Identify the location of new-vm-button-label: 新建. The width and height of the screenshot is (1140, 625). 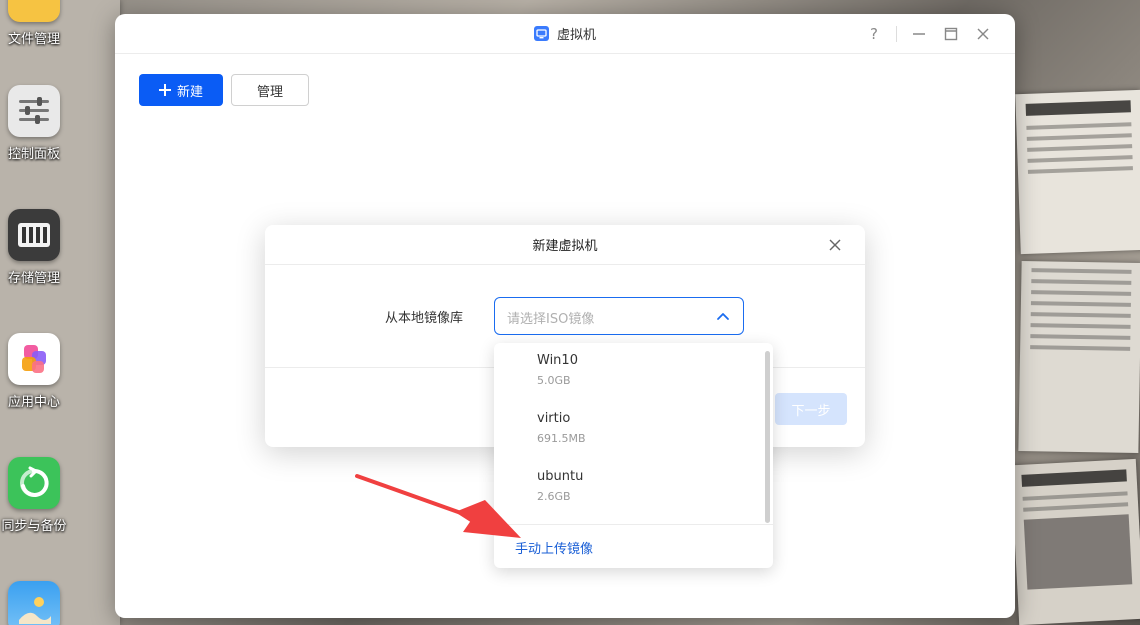
(189, 91).